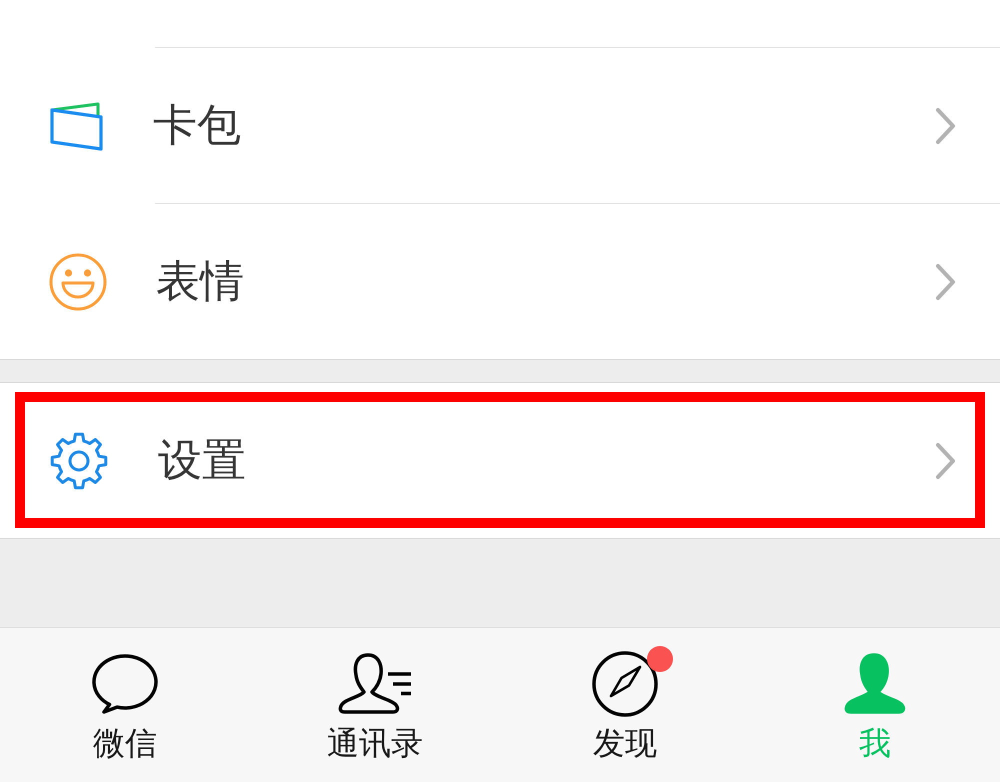 The height and width of the screenshot is (782, 1000). I want to click on tab: 通讯录, so click(375, 705).